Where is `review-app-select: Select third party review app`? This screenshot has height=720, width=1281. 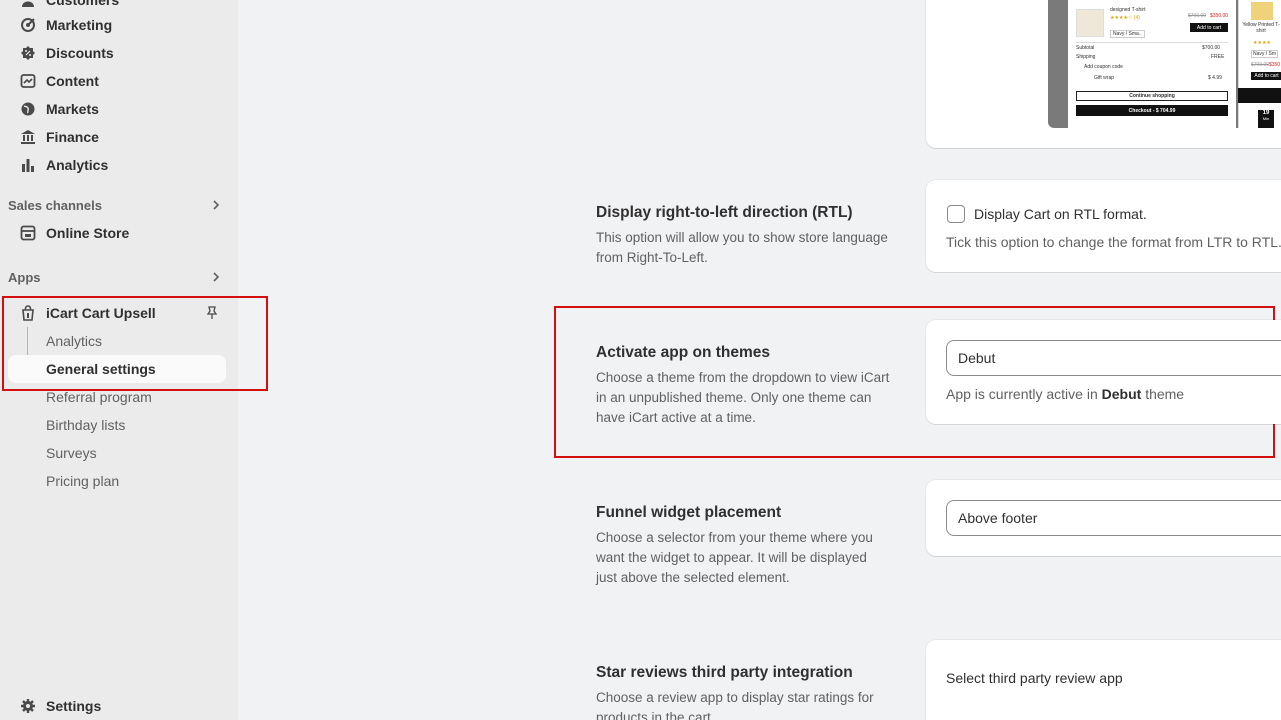 review-app-select: Select third party review app is located at coordinates (1034, 678).